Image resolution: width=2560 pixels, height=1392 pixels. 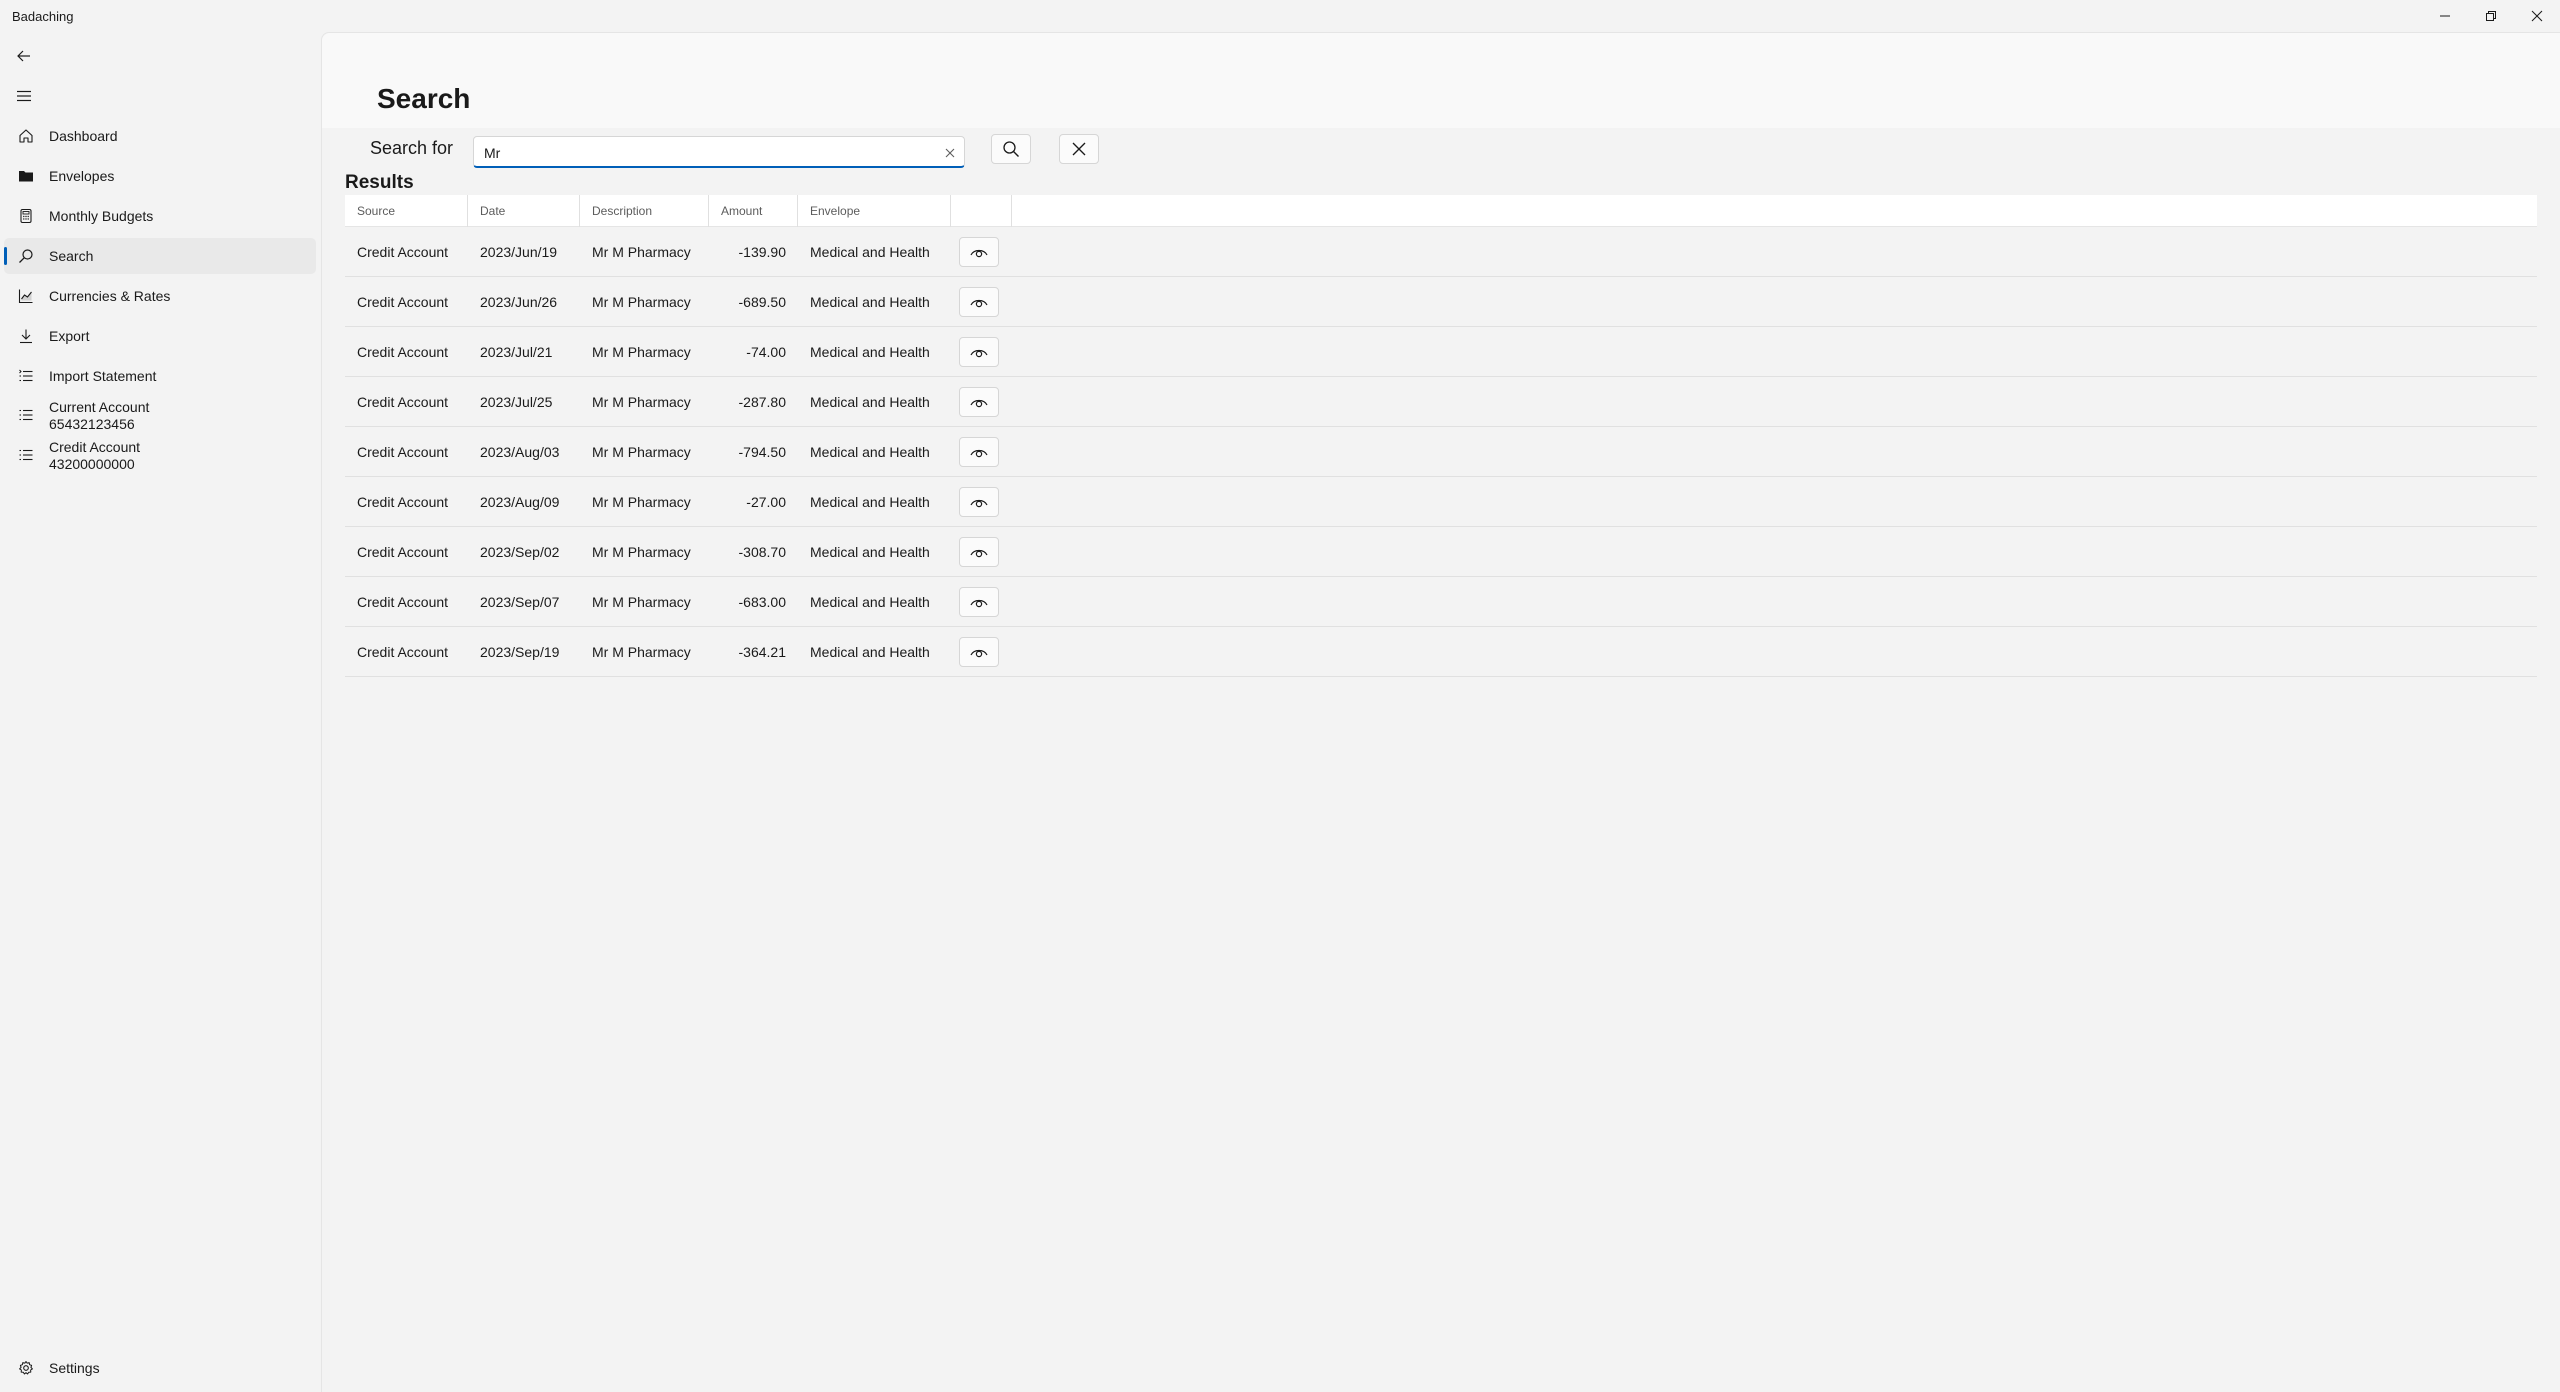 I want to click on column-header-amount: Amount, so click(x=753, y=211).